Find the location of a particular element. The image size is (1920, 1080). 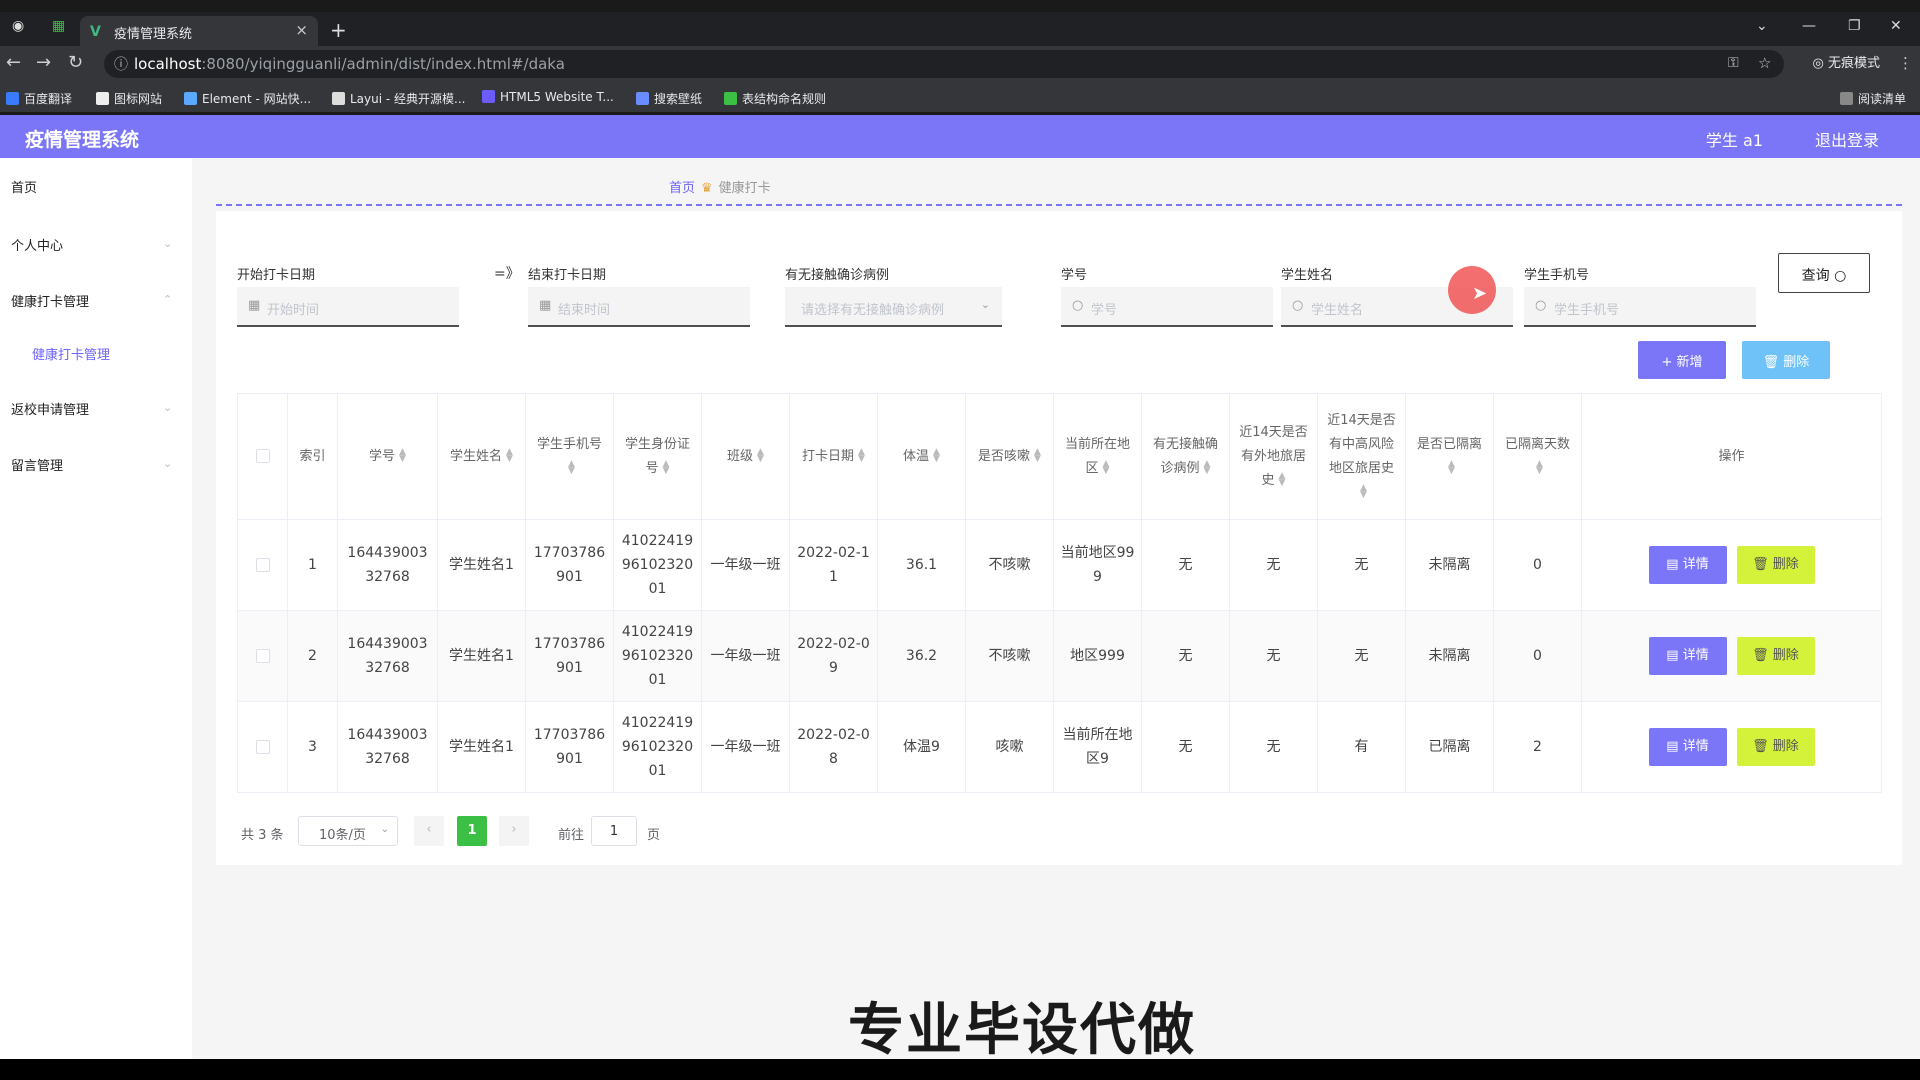

table-cell: 无 is located at coordinates (1361, 565).